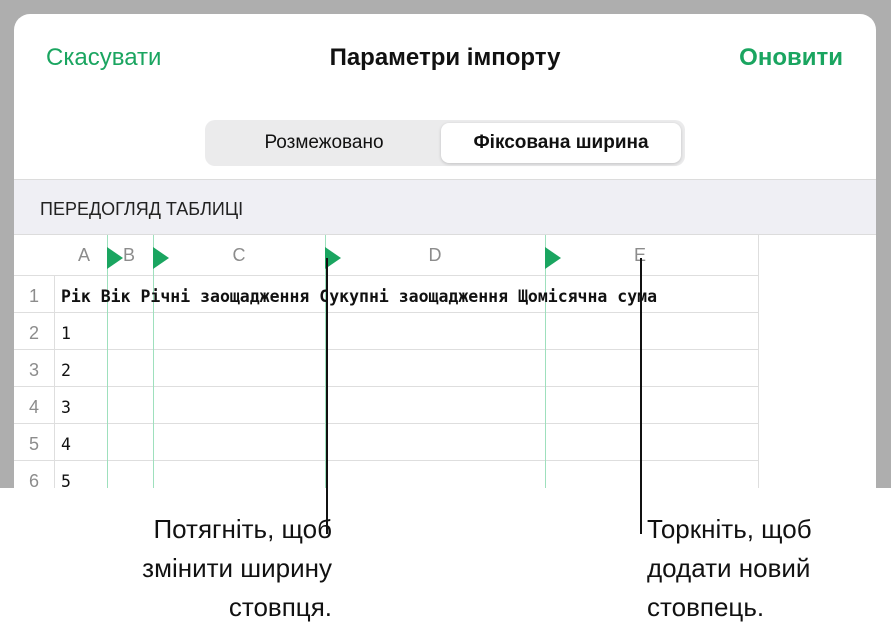 The width and height of the screenshot is (891, 628). Describe the element at coordinates (706, 607) in the screenshot. I see `callout-line-text: стовпець.` at that location.